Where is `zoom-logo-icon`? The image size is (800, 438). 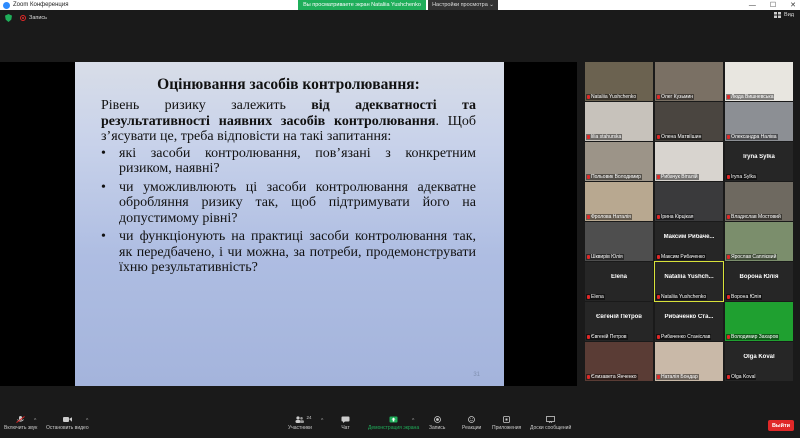
zoom-logo-icon is located at coordinates (6, 5).